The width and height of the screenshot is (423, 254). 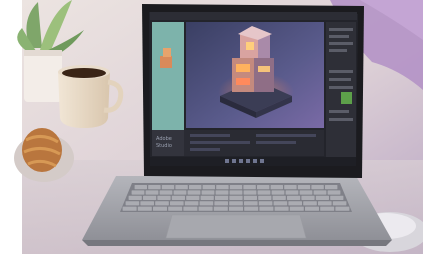 I want to click on taskbar-start-icon, so click(x=227, y=161).